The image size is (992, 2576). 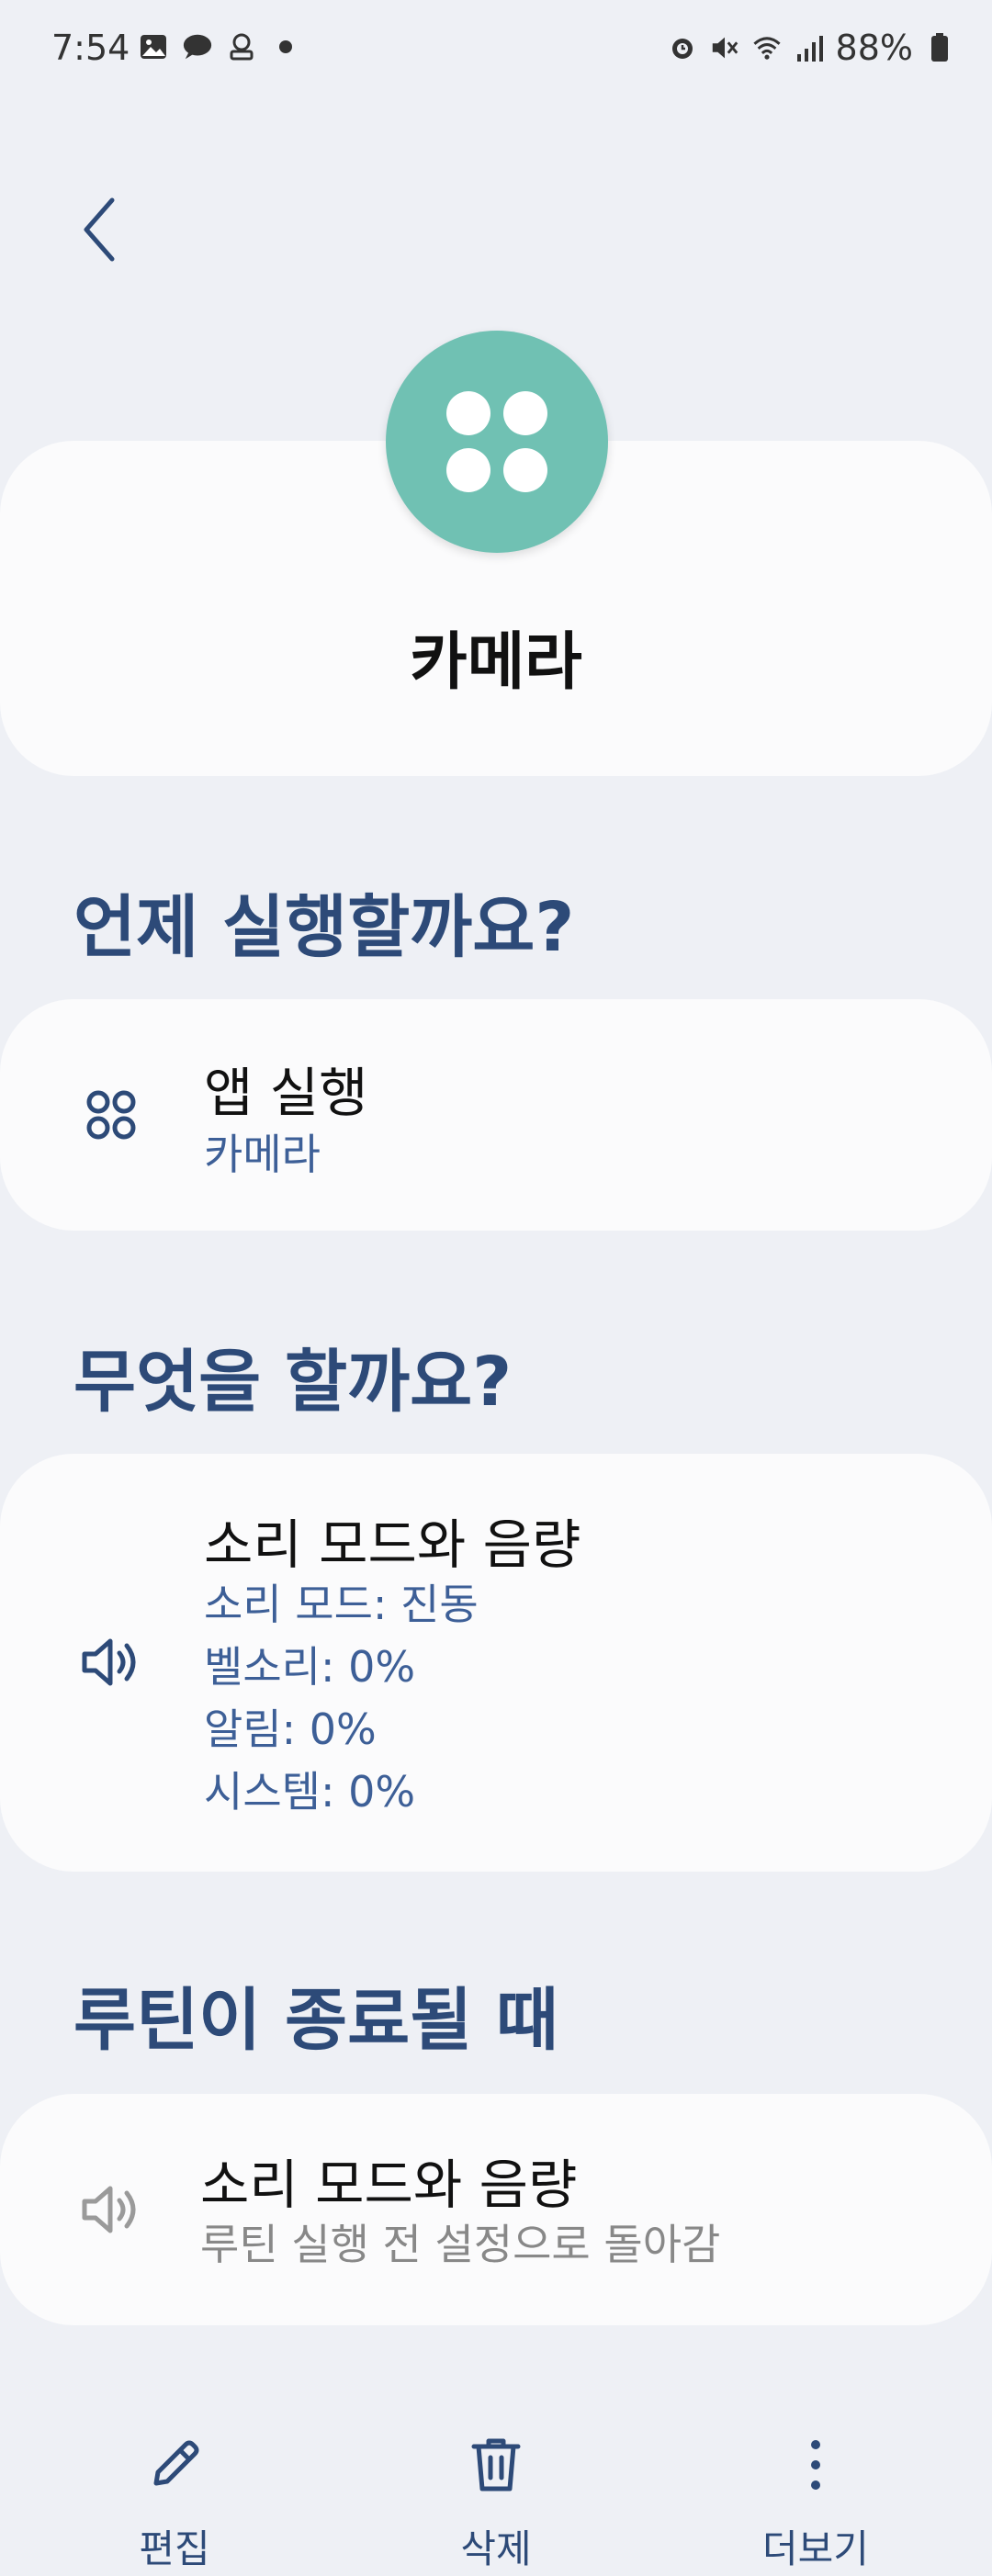 I want to click on battery-icon, so click(x=939, y=47).